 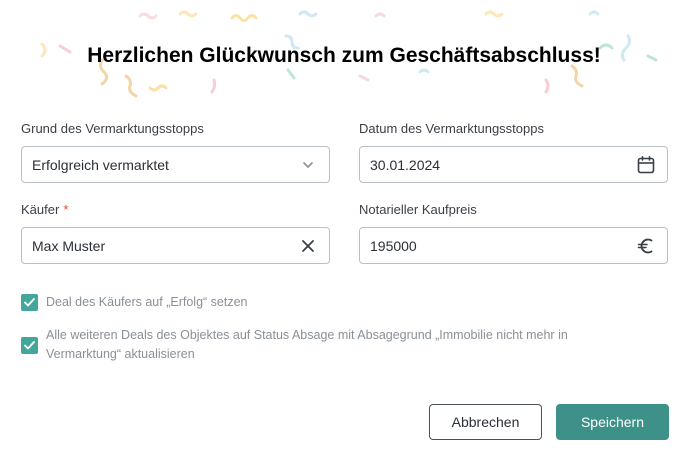 I want to click on price-value: 195000, so click(x=393, y=245).